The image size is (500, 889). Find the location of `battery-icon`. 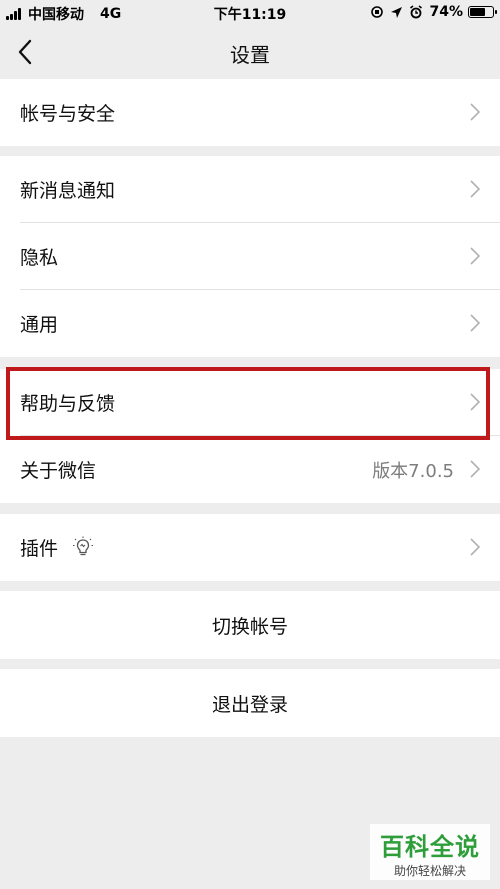

battery-icon is located at coordinates (482, 12).